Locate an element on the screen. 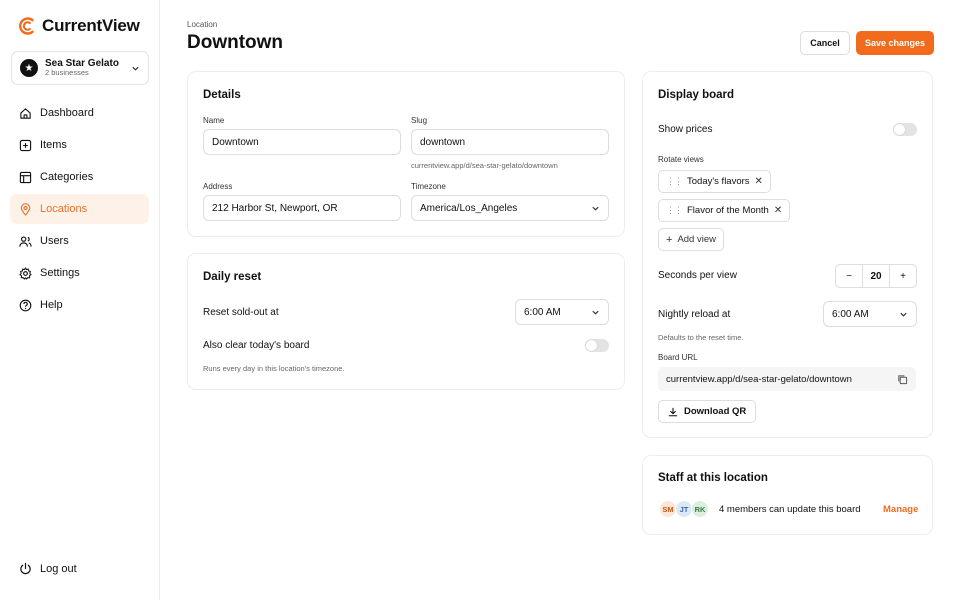 This screenshot has width=960, height=600. add-view-label: Add view is located at coordinates (696, 239).